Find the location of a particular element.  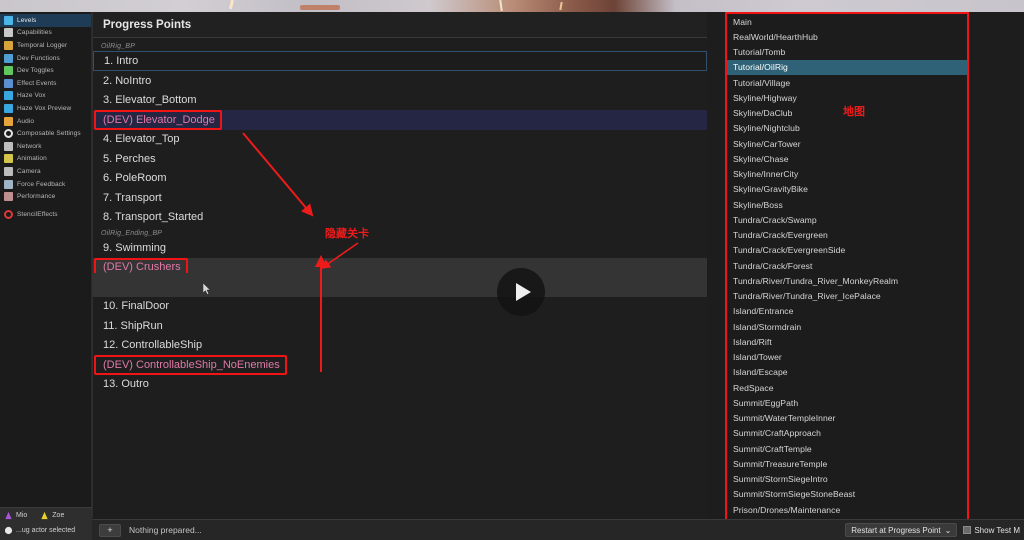

progress-point-row: 8. Transport_Started is located at coordinates (400, 218).